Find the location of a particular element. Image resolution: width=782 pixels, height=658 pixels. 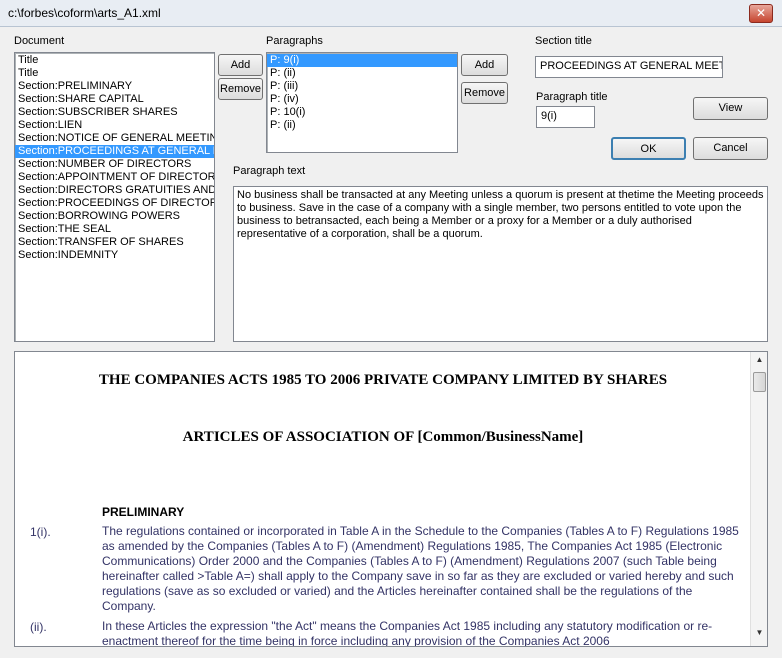

preview-para-number: (ii). is located at coordinates (38, 627).